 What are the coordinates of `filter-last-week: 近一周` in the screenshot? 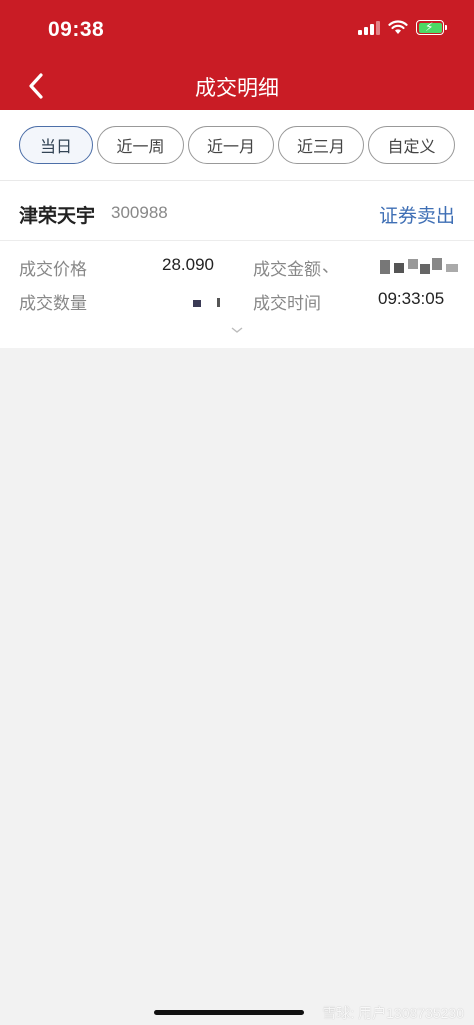 It's located at (140, 145).